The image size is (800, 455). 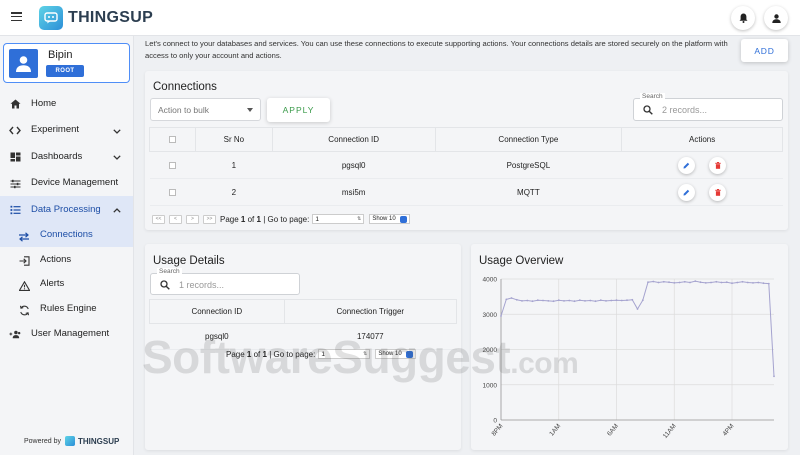 What do you see at coordinates (98, 441) in the screenshot?
I see `powered-by-brand: THINGSUP` at bounding box center [98, 441].